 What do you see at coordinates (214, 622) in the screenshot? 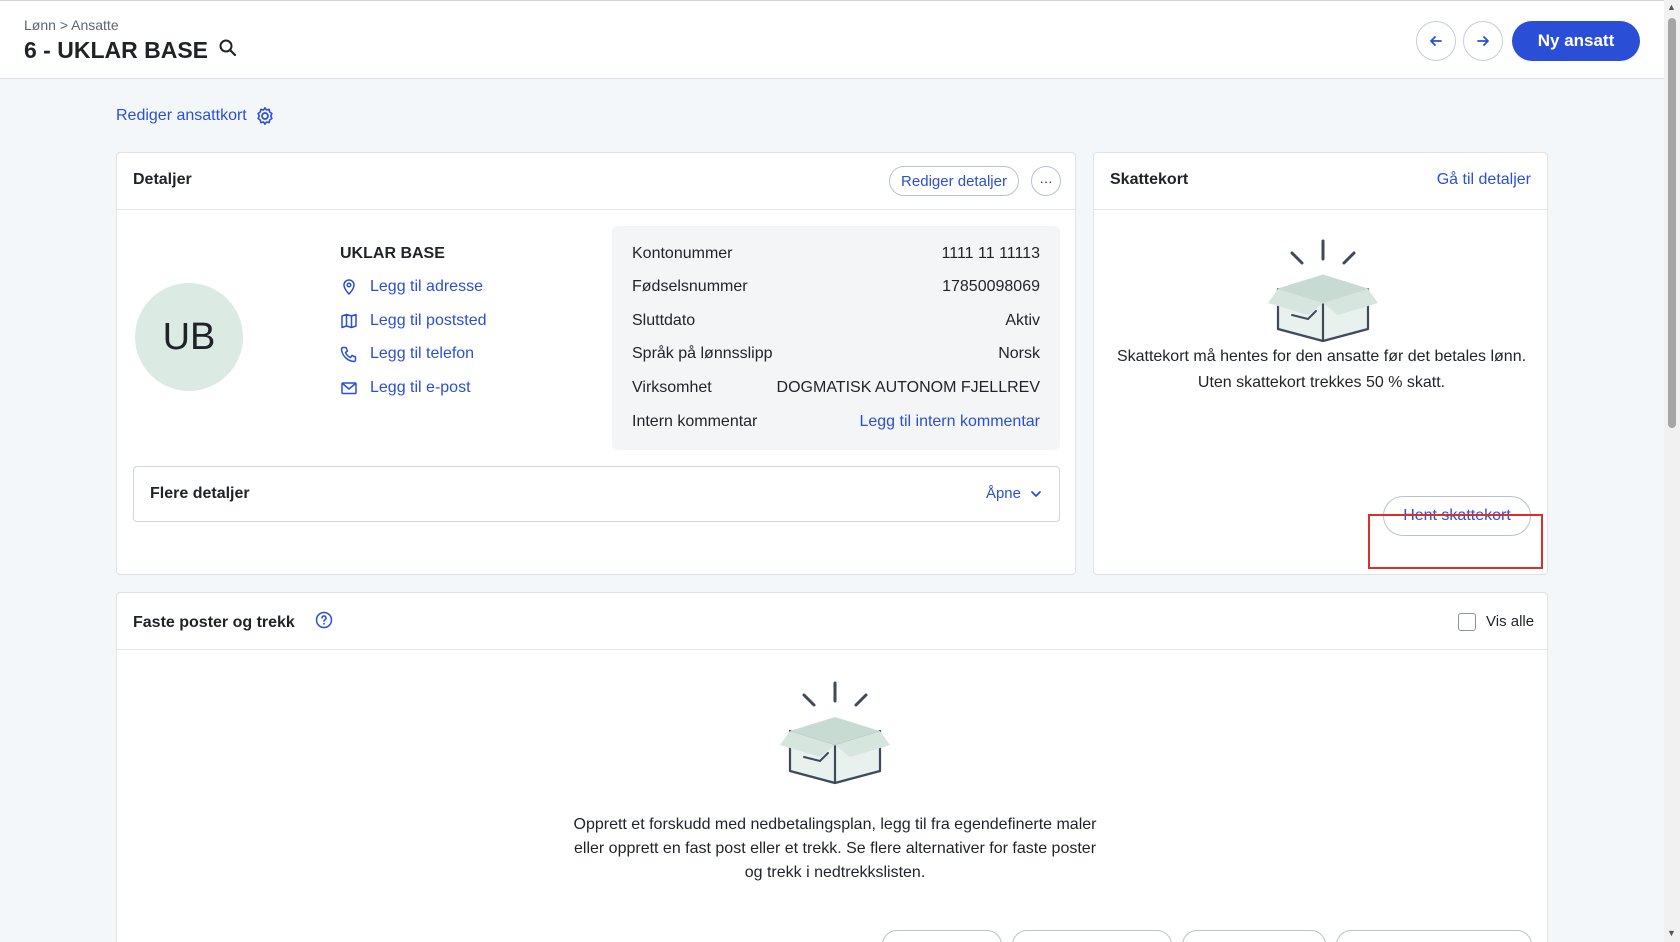
I see `fixed-items-title: Faste poster og trekk` at bounding box center [214, 622].